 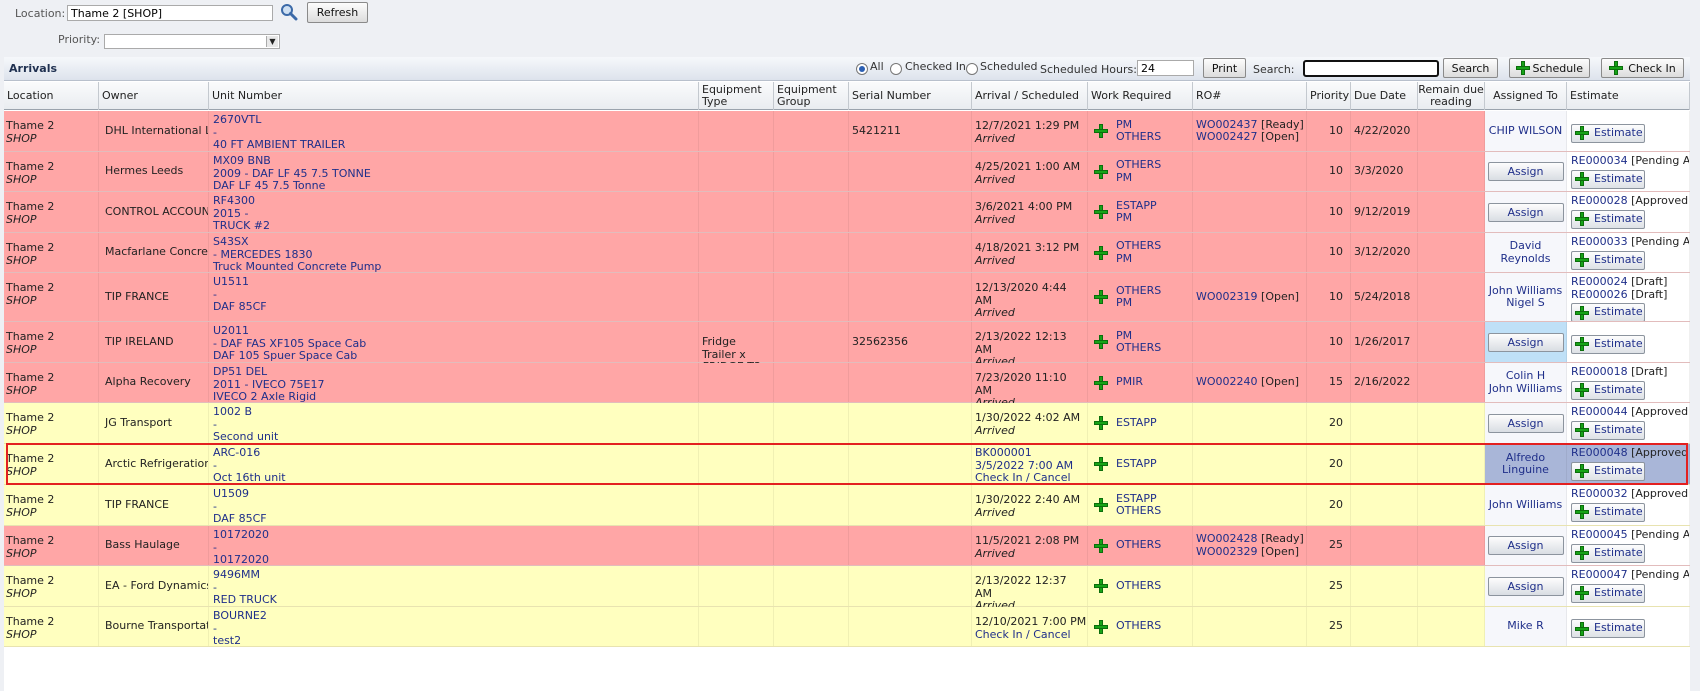 I want to click on unit-number-link: RF4300, so click(x=455, y=201).